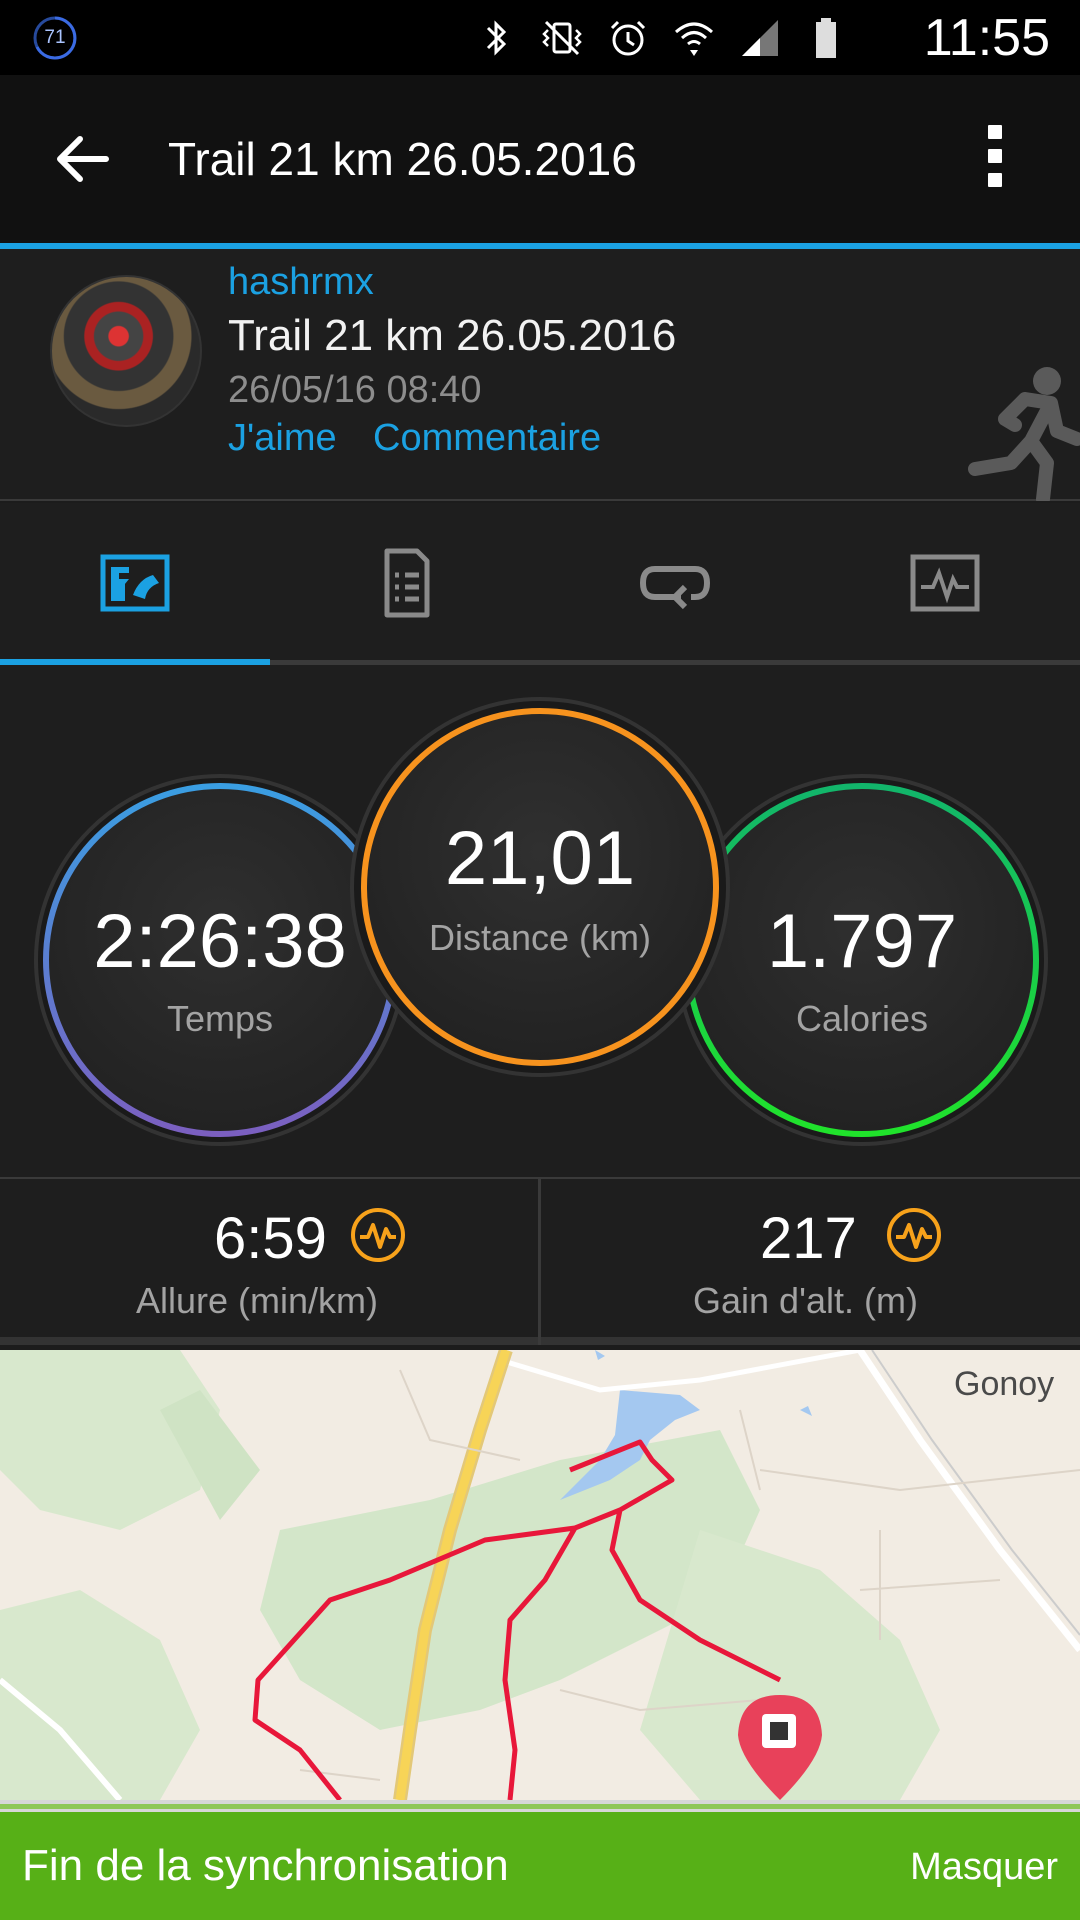 The image size is (1080, 1920). What do you see at coordinates (675, 588) in the screenshot?
I see `laps-icon` at bounding box center [675, 588].